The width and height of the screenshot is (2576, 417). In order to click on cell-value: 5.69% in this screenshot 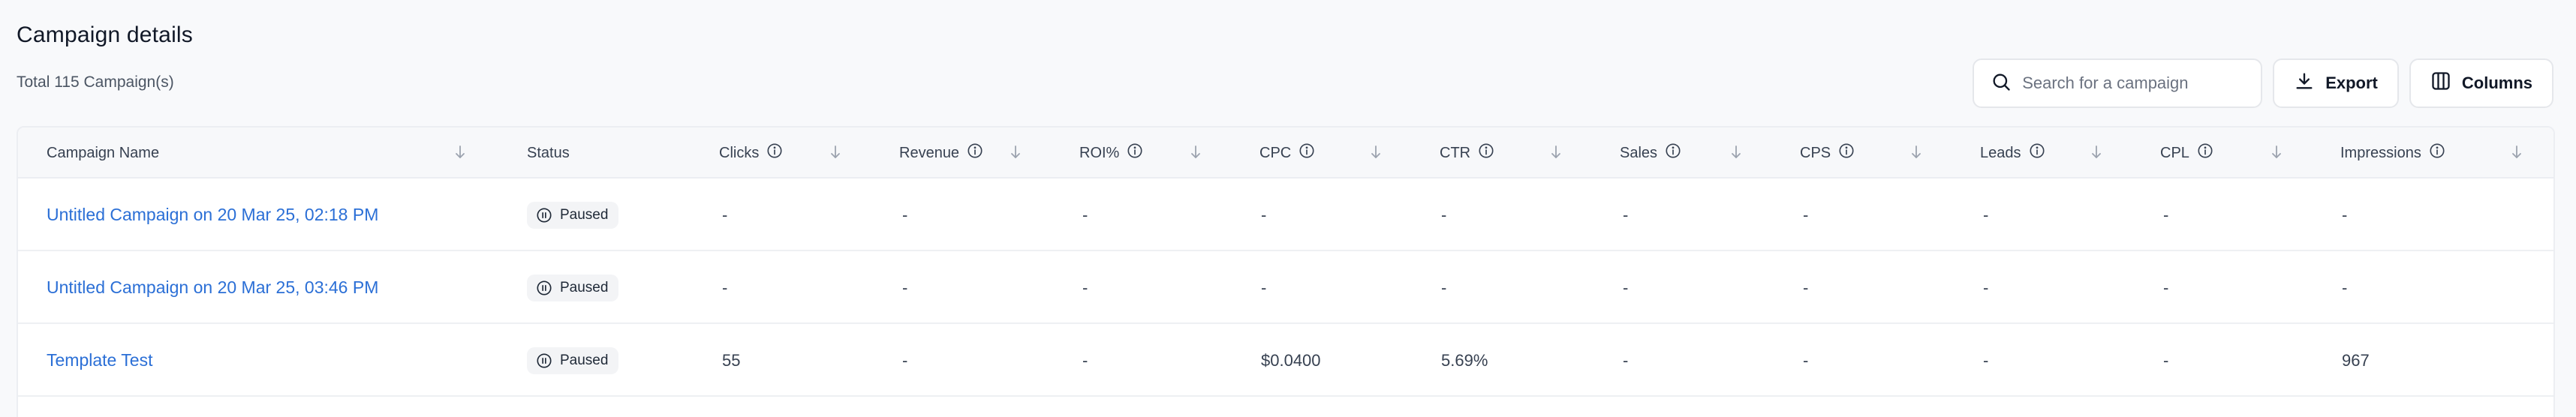, I will do `click(1464, 360)`.